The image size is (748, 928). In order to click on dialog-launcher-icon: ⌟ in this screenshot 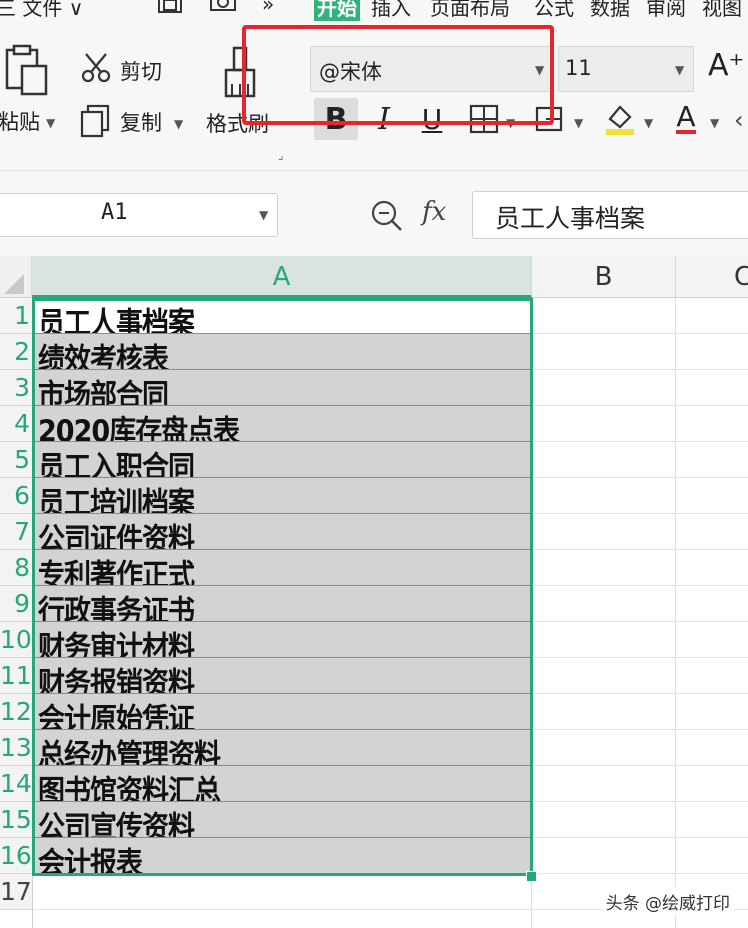, I will do `click(281, 155)`.